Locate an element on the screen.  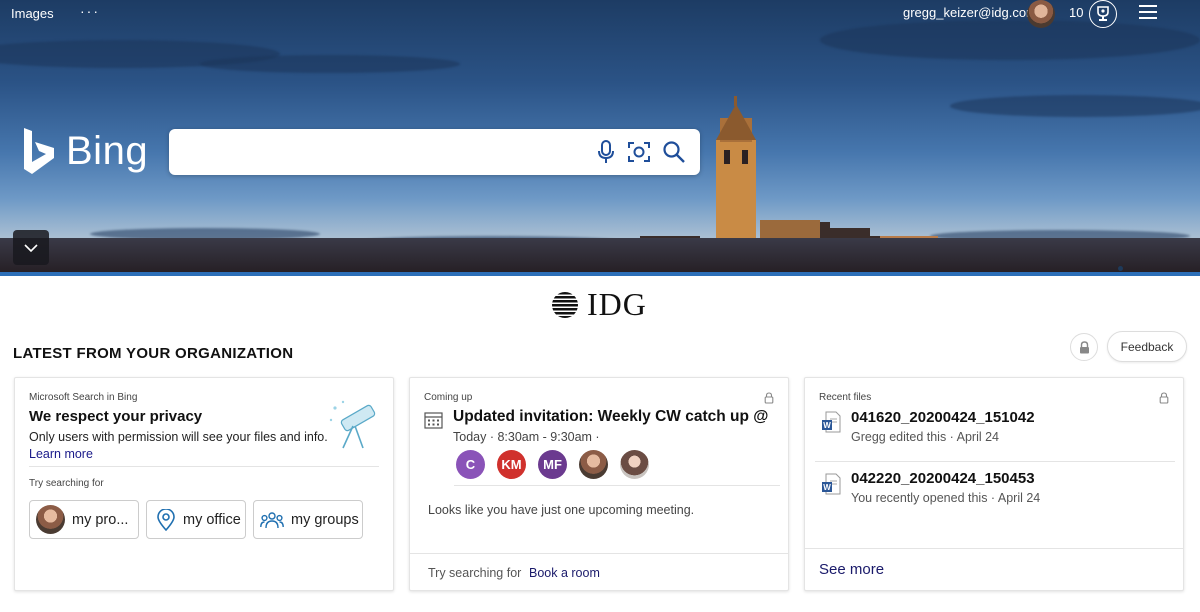
attendee-avatar: KM is located at coordinates (511, 464).